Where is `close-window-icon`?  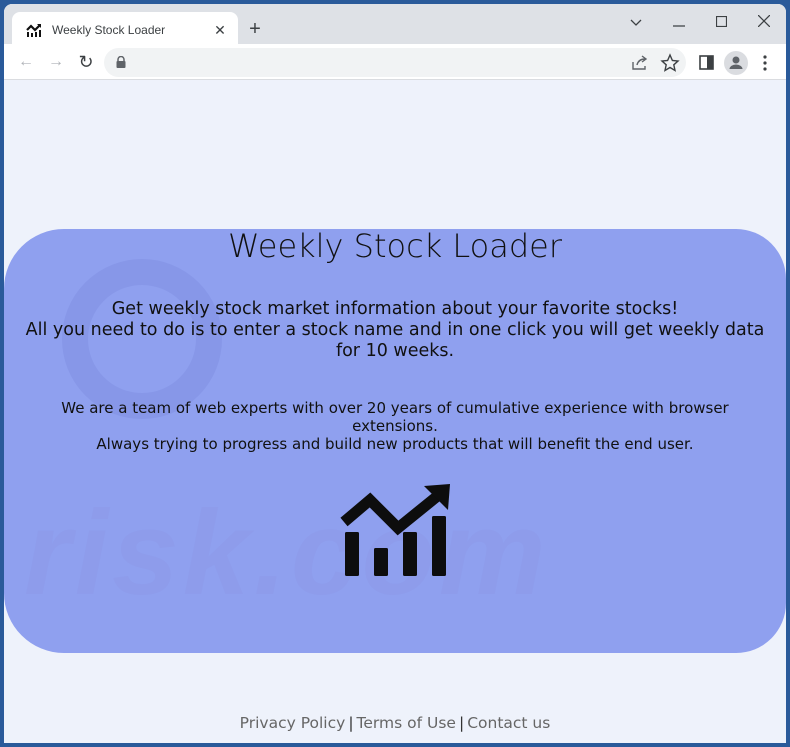 close-window-icon is located at coordinates (764, 22).